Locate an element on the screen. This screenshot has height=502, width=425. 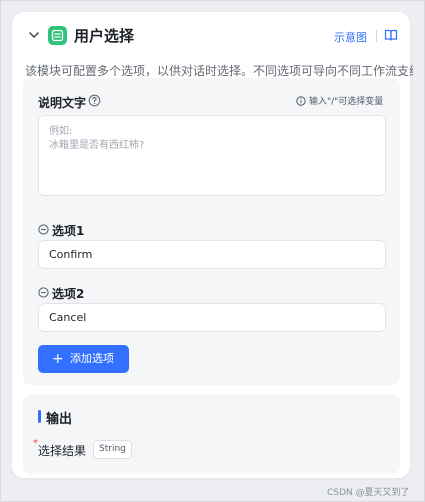
textarea-placeholder-line1: 例如: is located at coordinates (61, 131).